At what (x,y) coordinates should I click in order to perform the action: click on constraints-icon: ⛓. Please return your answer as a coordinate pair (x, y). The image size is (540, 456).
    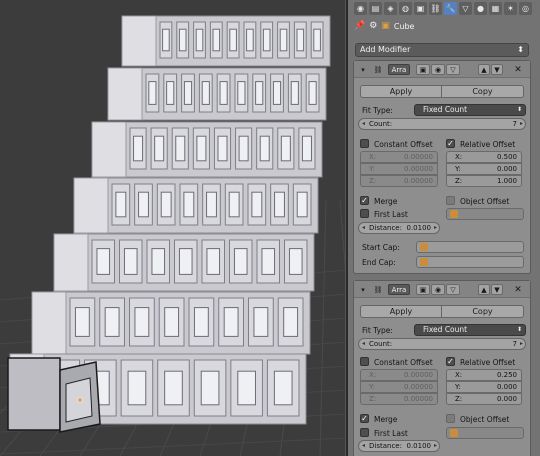
    Looking at the image, I should click on (435, 8).